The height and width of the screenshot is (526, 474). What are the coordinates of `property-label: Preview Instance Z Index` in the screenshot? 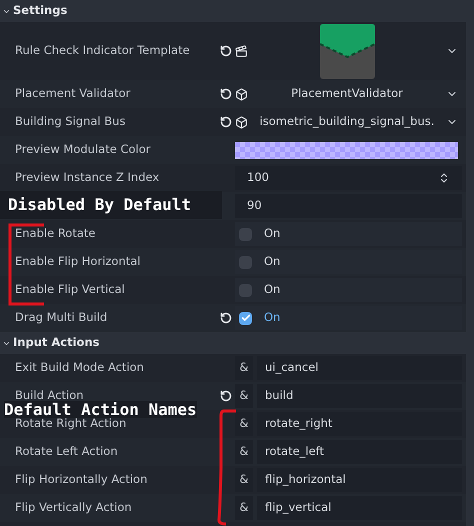 It's located at (87, 177).